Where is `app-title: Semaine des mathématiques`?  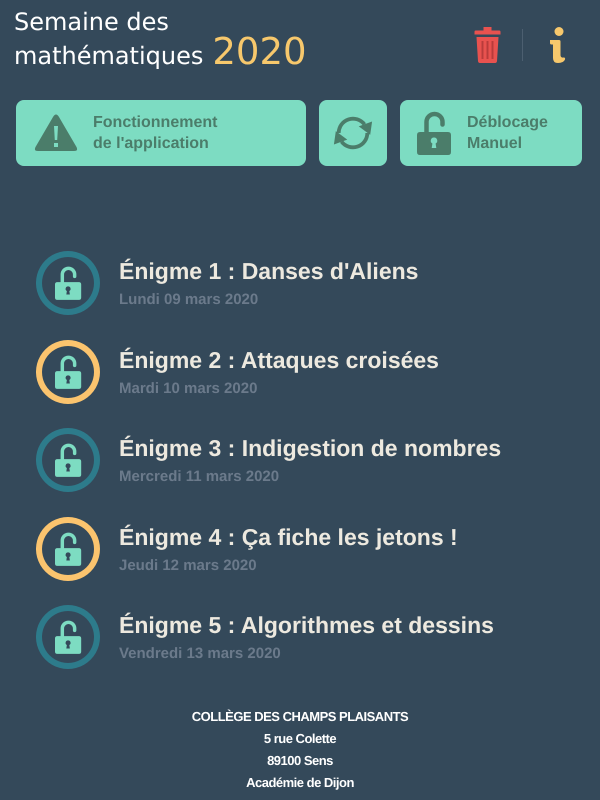
app-title: Semaine des mathématiques is located at coordinates (109, 39).